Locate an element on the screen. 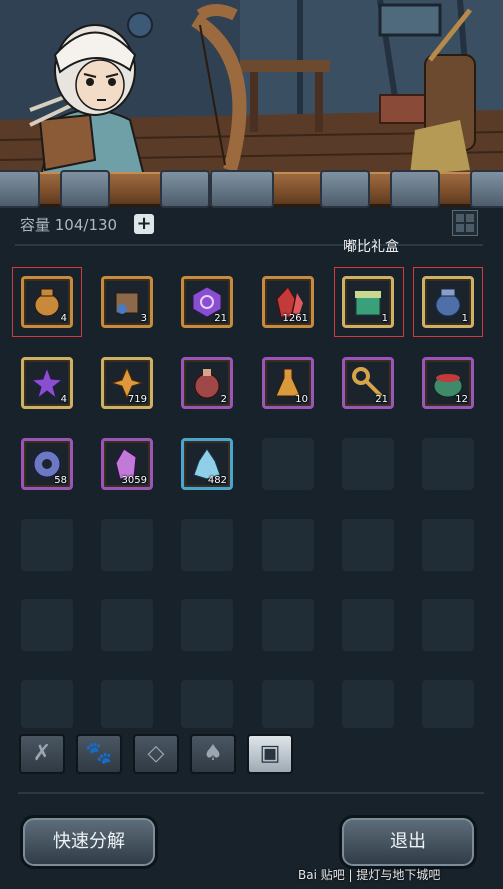 The width and height of the screenshot is (503, 889). inventory-slot-scroll-bundle: 3 is located at coordinates (127, 302).